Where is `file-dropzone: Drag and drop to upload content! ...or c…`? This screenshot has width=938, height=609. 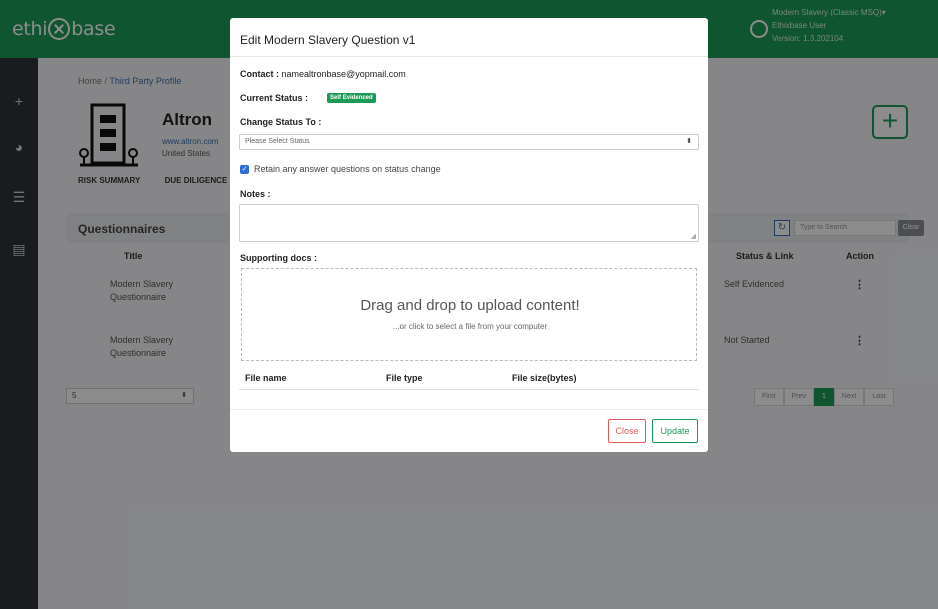
file-dropzone: Drag and drop to upload content! ...or c… is located at coordinates (469, 314).